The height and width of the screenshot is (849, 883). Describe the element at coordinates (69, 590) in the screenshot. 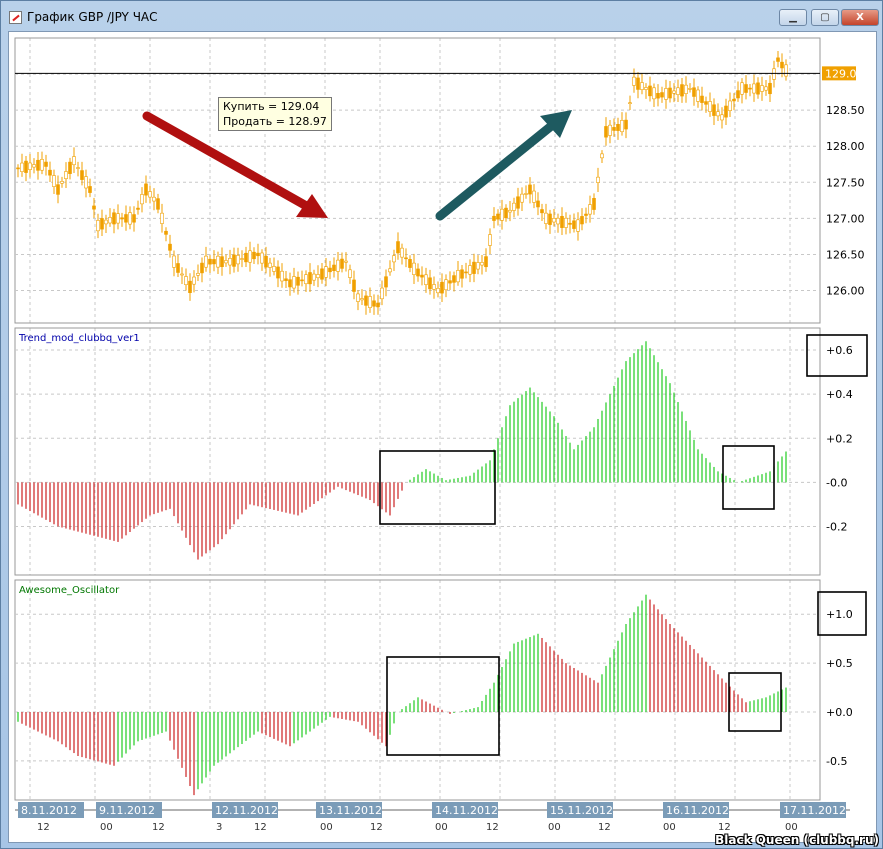

I see `indicator-title: Awesome_Oscillator` at that location.